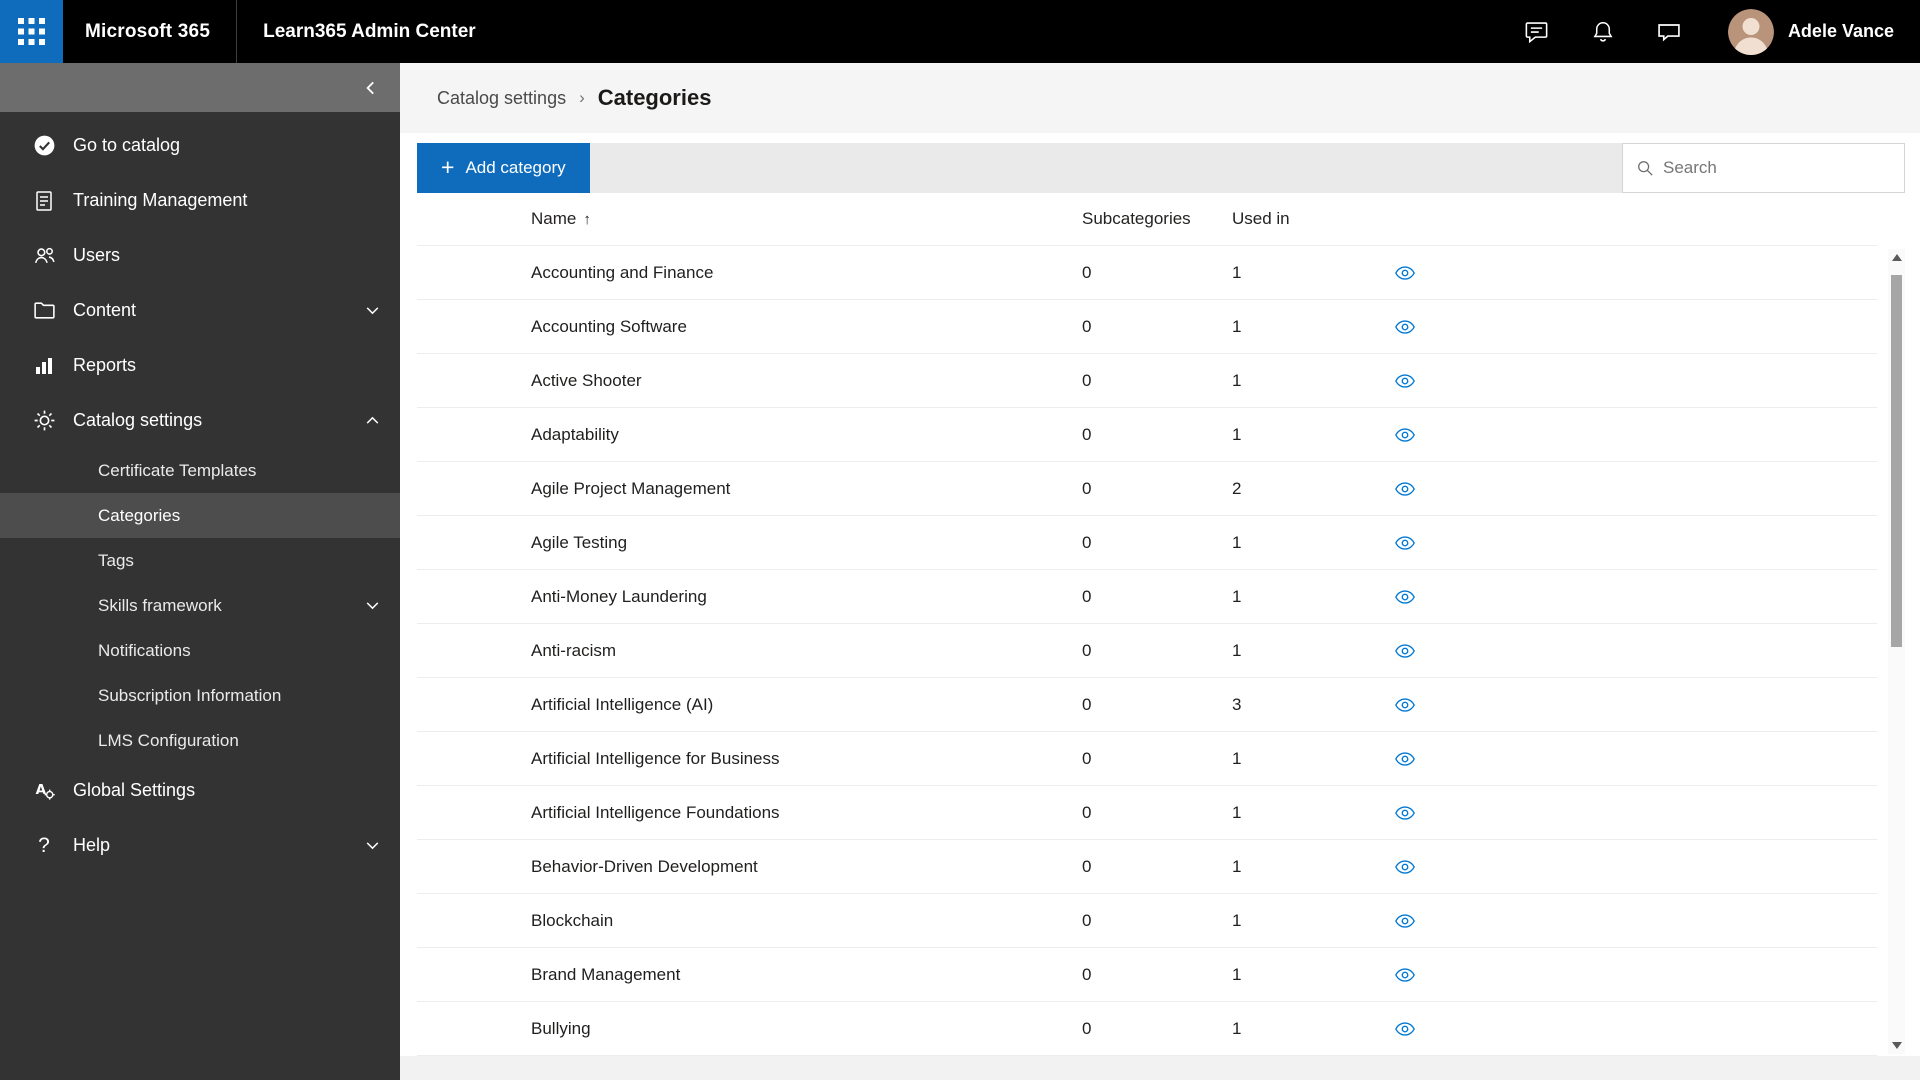 The image size is (1920, 1080). I want to click on breadcrumb-parent: Catalog settings, so click(501, 98).